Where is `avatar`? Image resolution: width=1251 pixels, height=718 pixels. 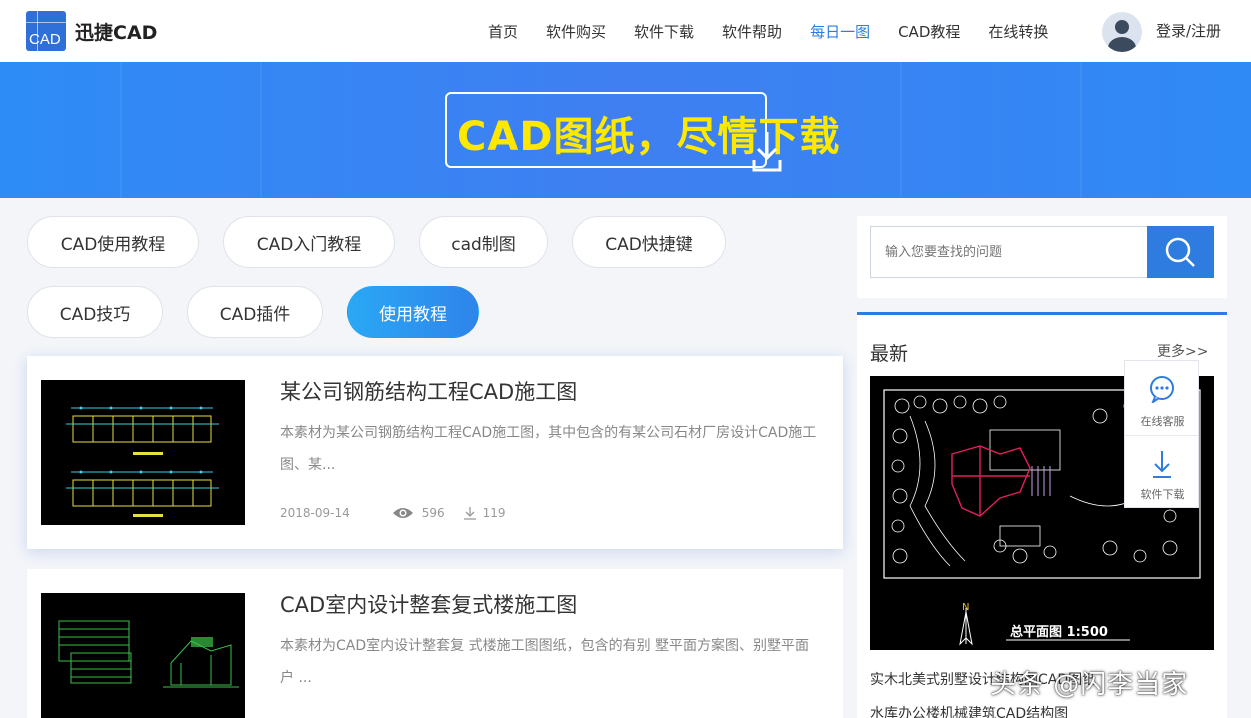 avatar is located at coordinates (1122, 32).